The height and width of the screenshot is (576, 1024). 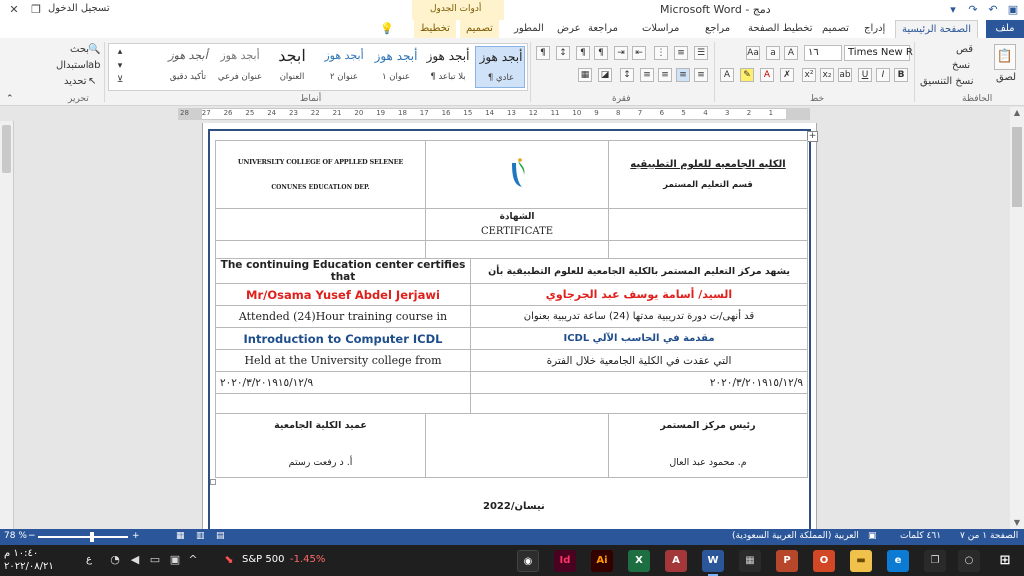 I want to click on tab-layout: تخطيط الصفحة, so click(x=780, y=29).